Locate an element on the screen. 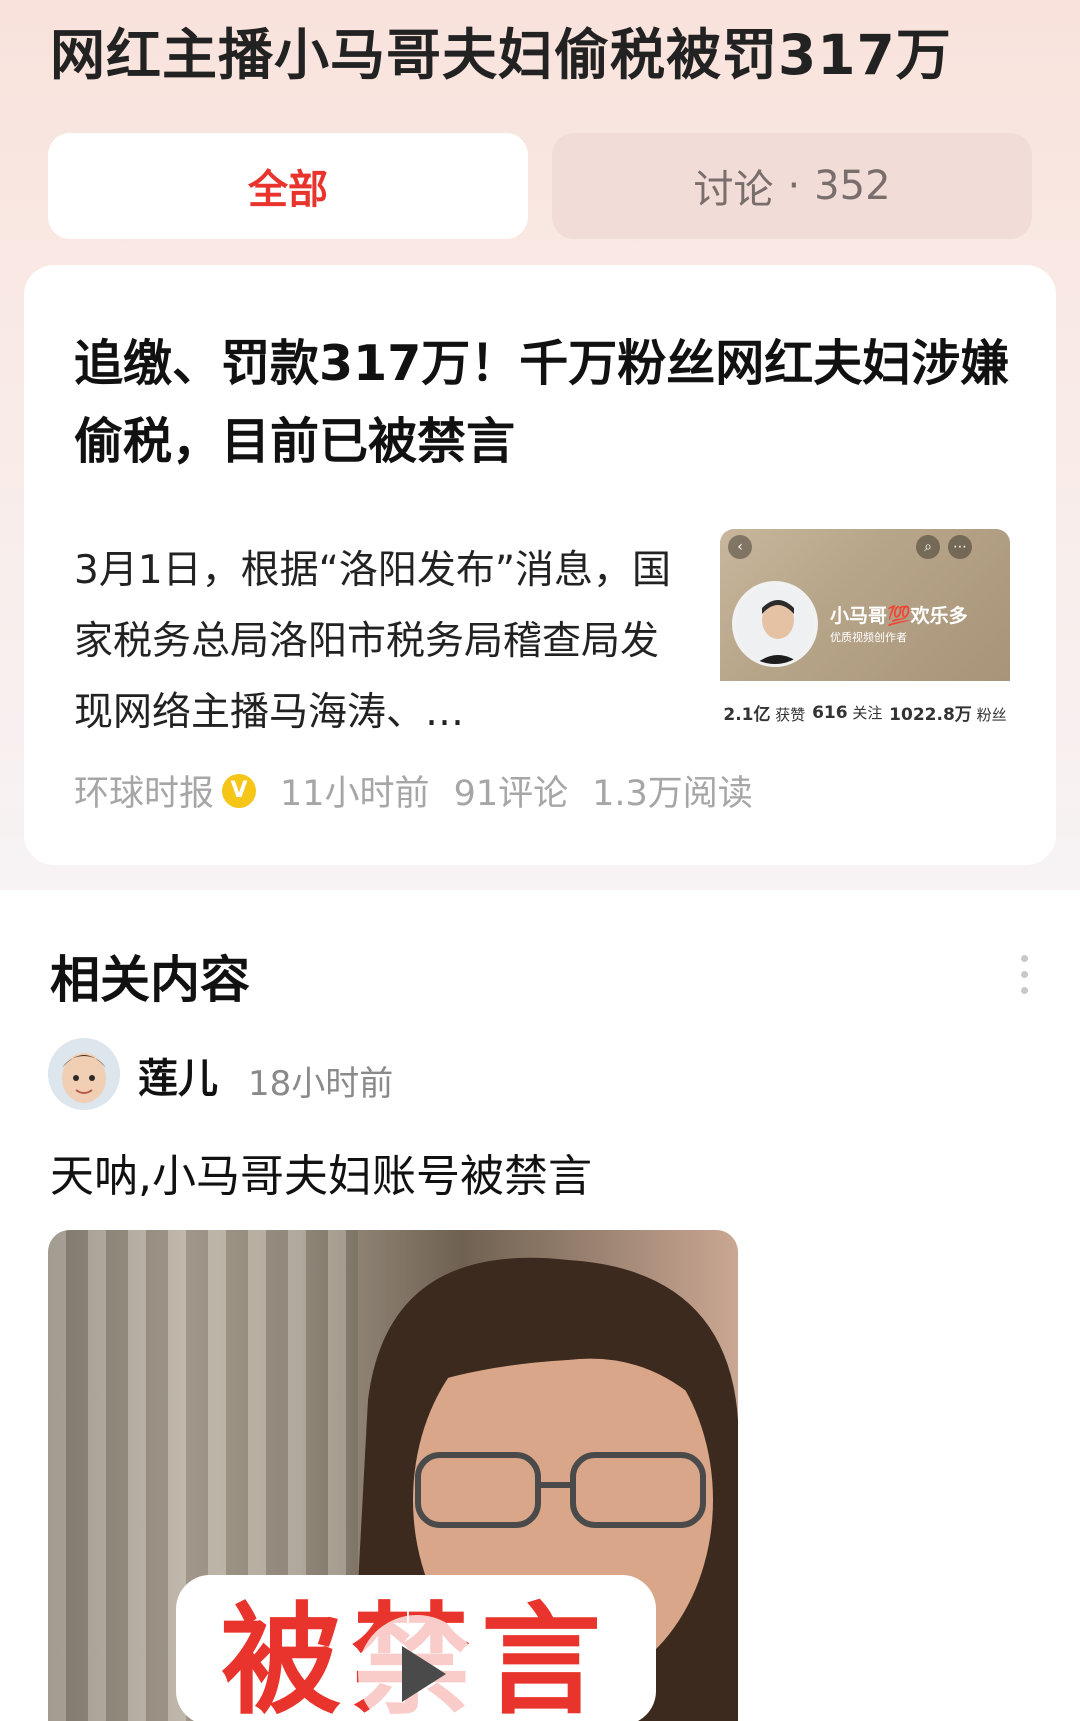  post-time: 18小时前 is located at coordinates (321, 1084).